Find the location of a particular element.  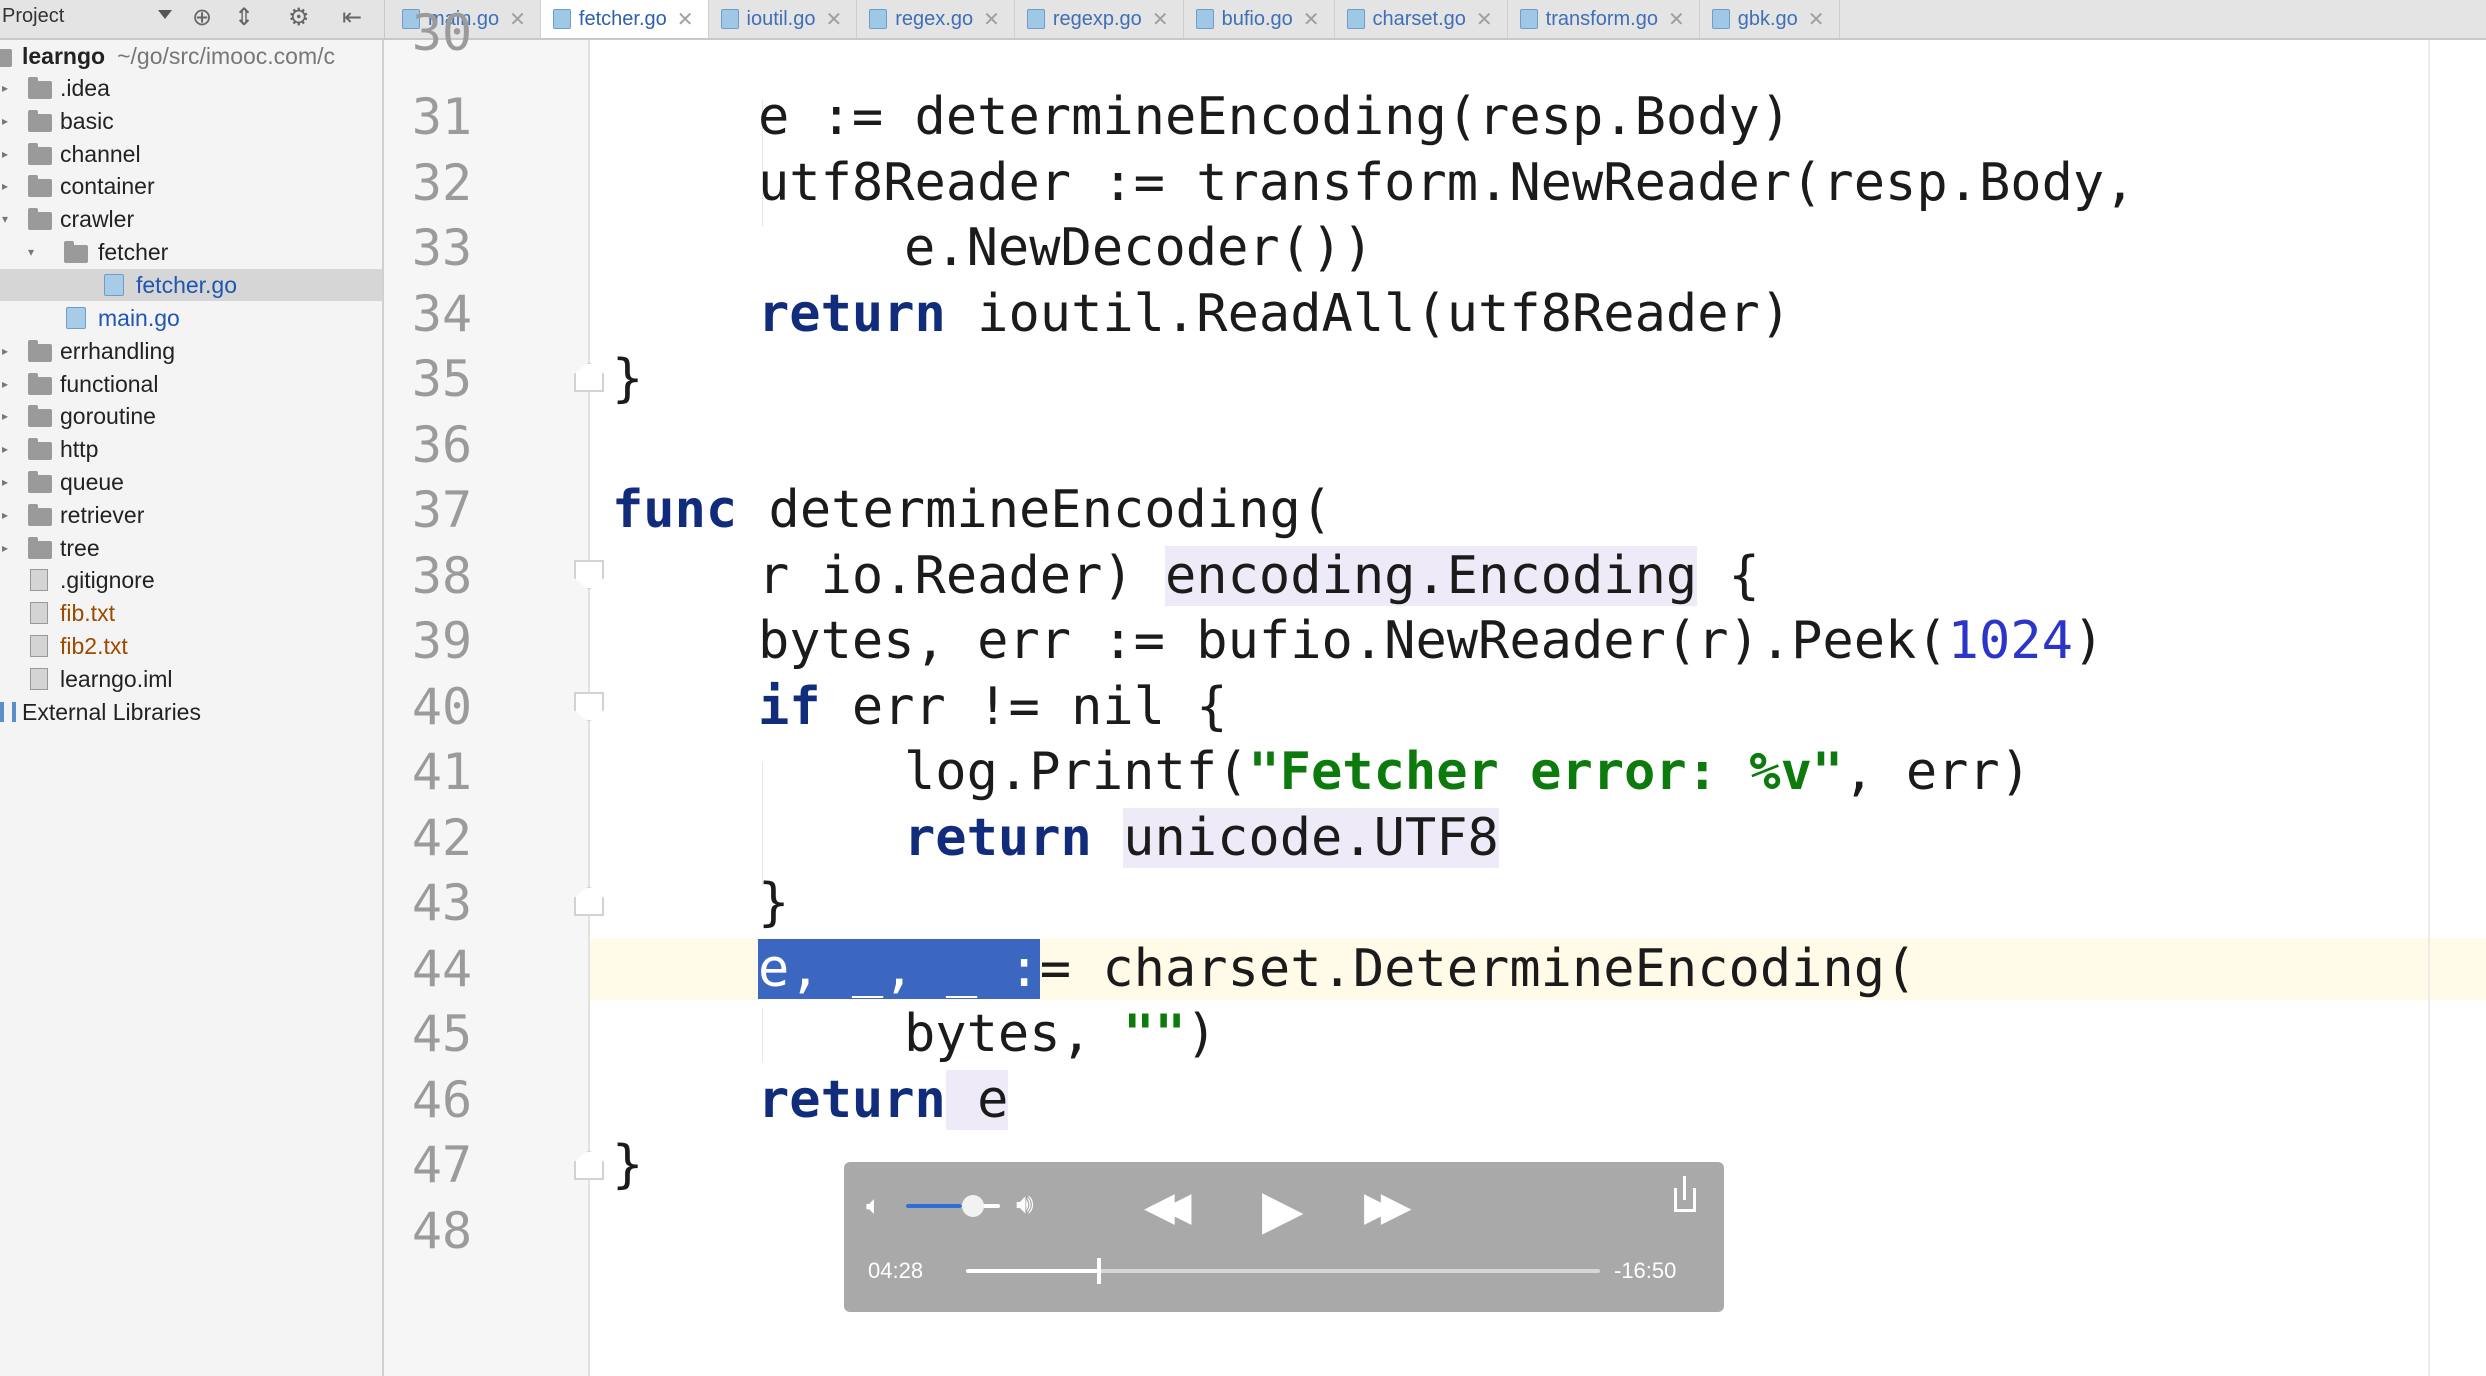

tree-item-gitignore: .gitignore is located at coordinates (191, 580).